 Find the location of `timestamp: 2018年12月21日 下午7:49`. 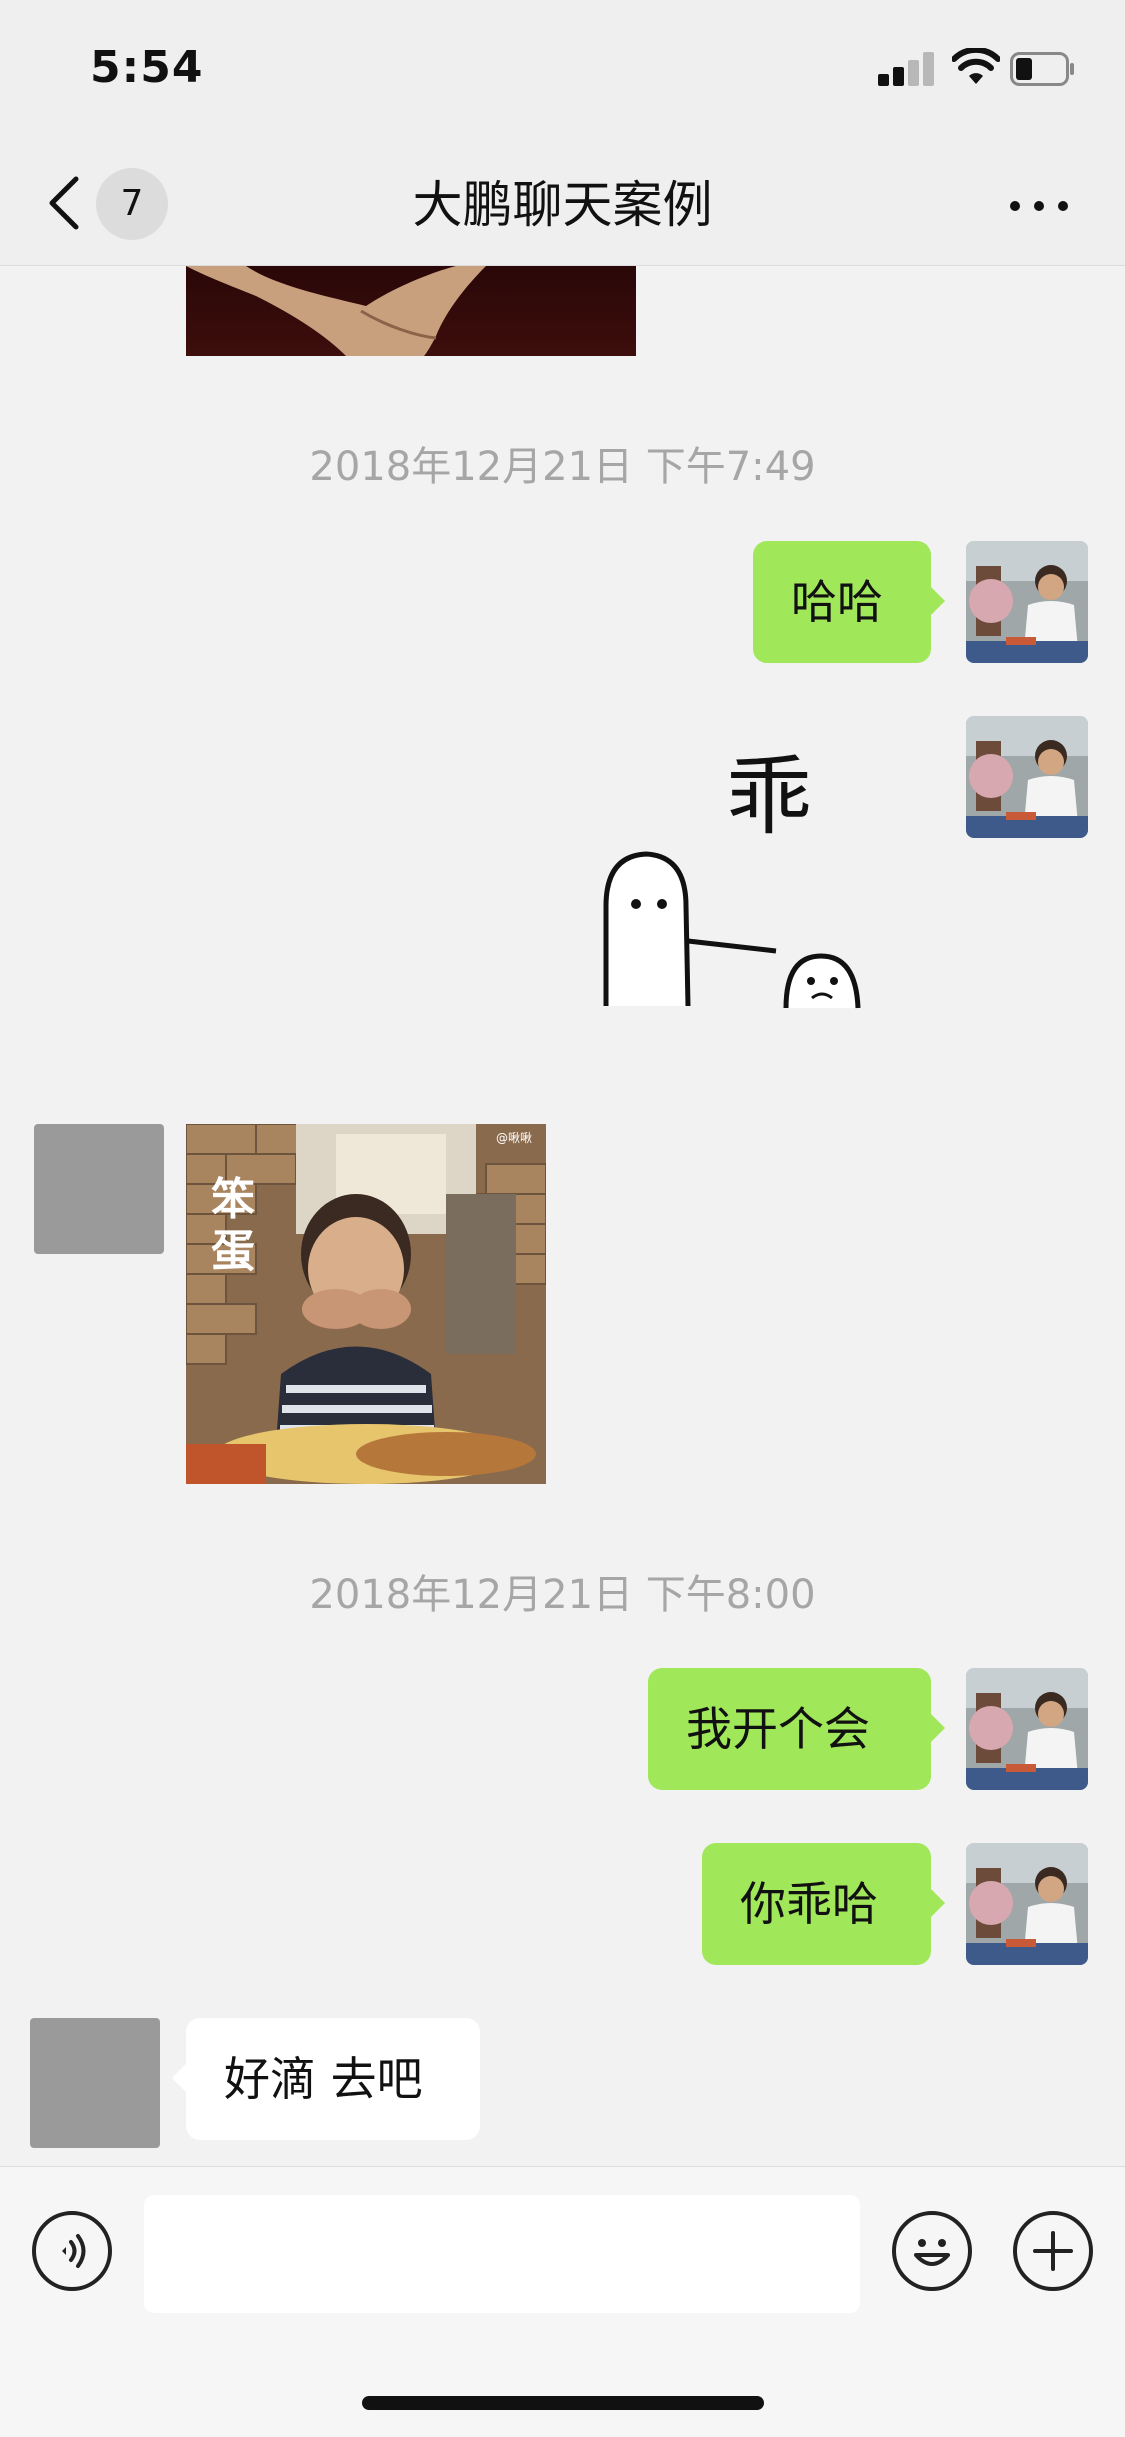

timestamp: 2018年12月21日 下午7:49 is located at coordinates (562, 467).